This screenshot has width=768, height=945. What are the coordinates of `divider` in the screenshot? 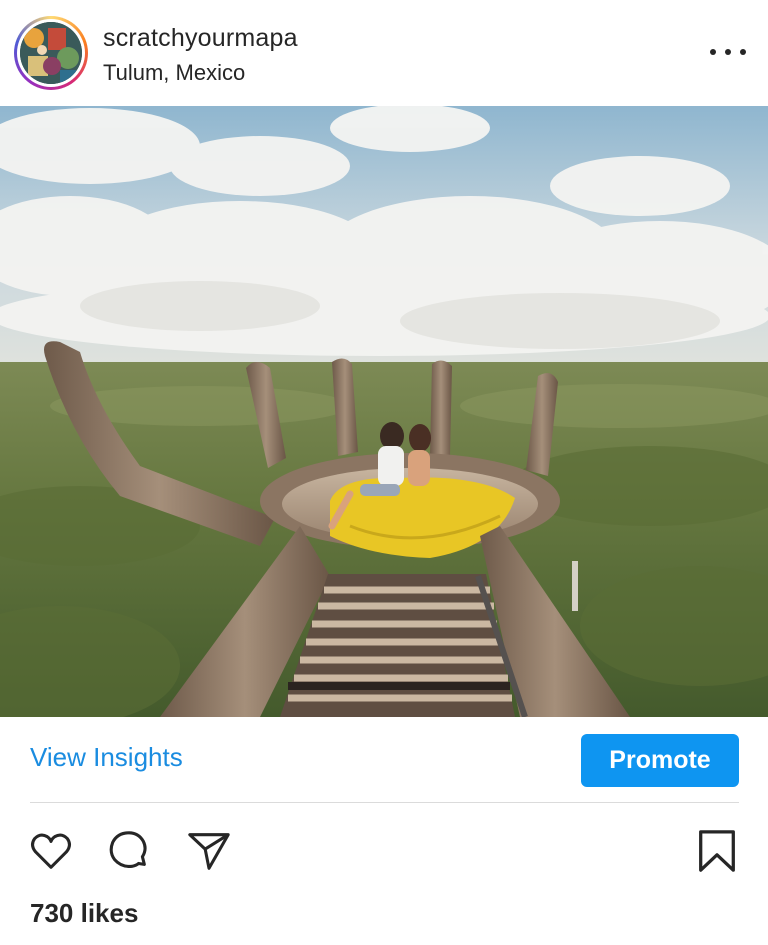 It's located at (384, 802).